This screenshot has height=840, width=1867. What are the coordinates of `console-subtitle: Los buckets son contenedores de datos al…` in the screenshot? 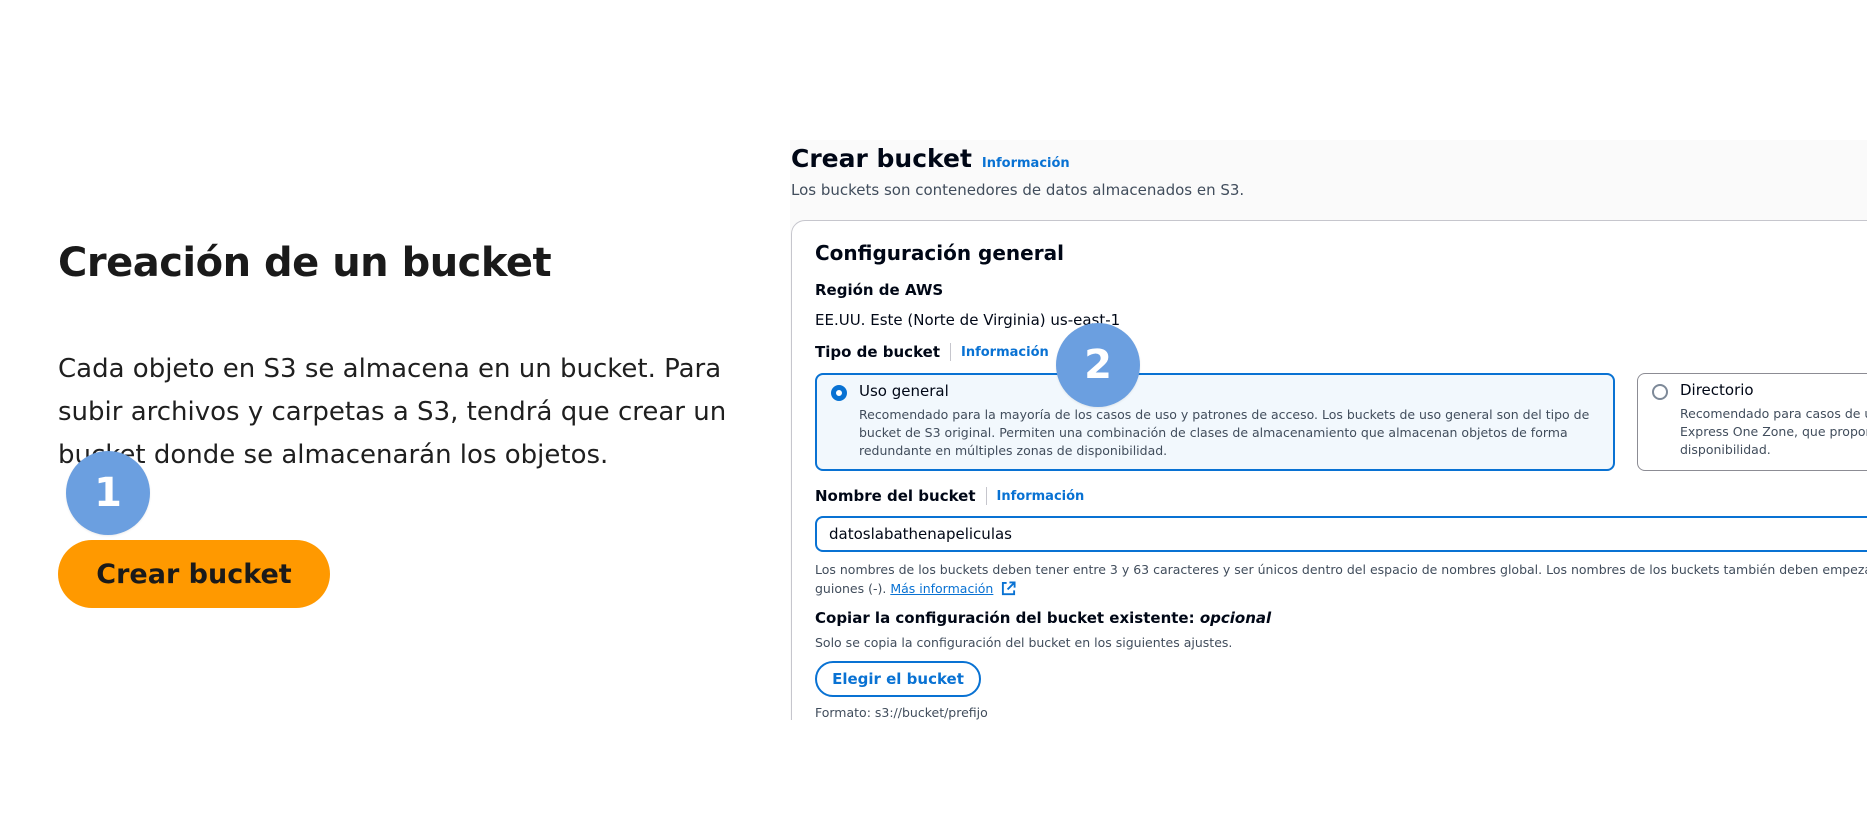 It's located at (1018, 190).